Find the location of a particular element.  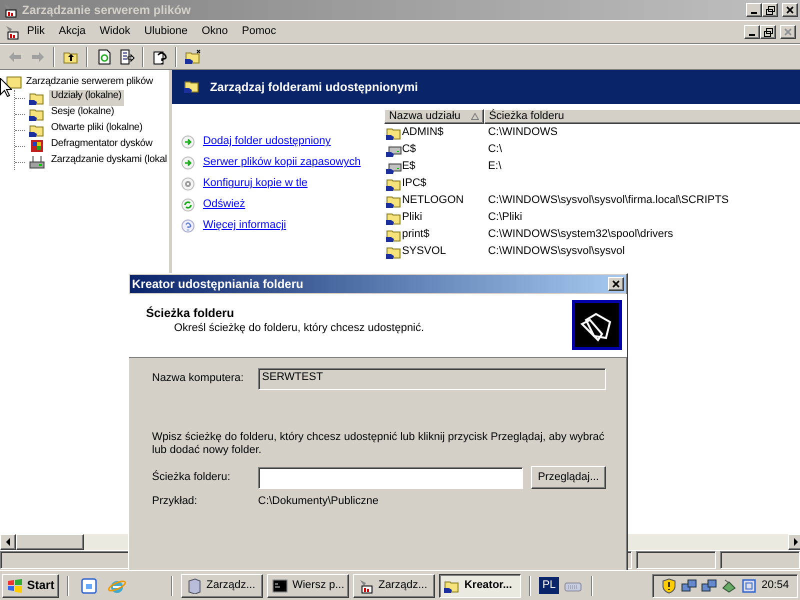

folder-path: C:\WINDOWS is located at coordinates (523, 133).